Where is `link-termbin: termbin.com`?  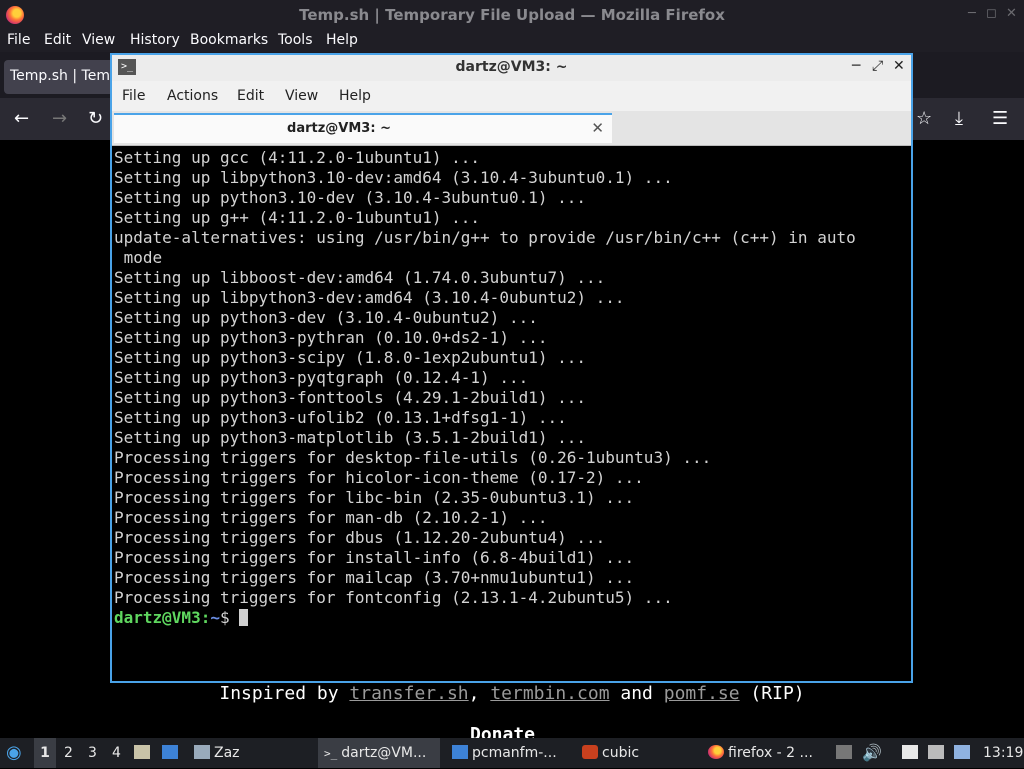 link-termbin: termbin.com is located at coordinates (549, 693).